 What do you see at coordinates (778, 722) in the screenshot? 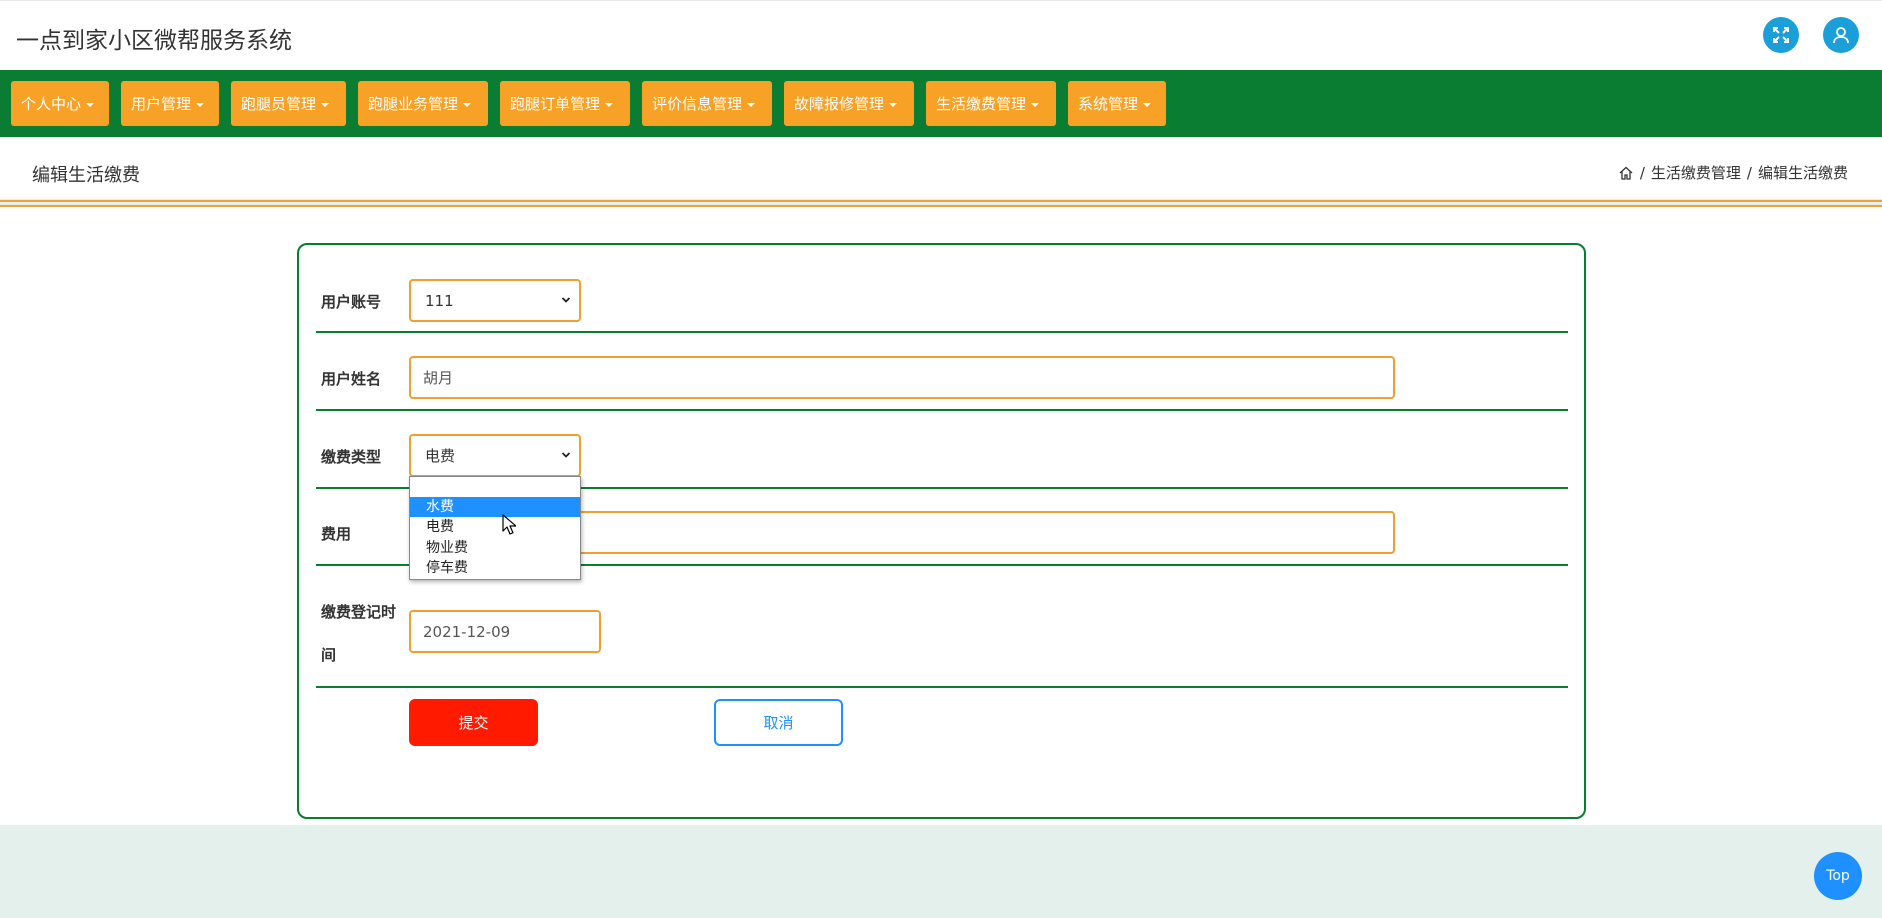
I see `cancel-button: 取消` at bounding box center [778, 722].